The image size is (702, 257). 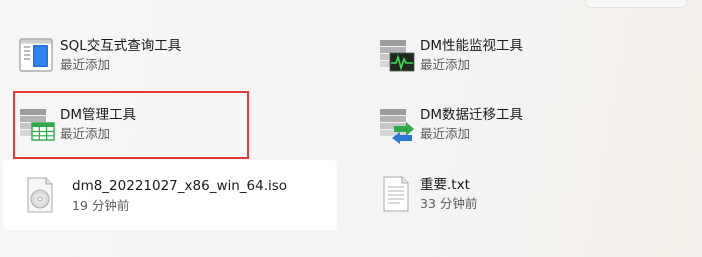 What do you see at coordinates (472, 46) in the screenshot?
I see `item-title: DM性能监视工具` at bounding box center [472, 46].